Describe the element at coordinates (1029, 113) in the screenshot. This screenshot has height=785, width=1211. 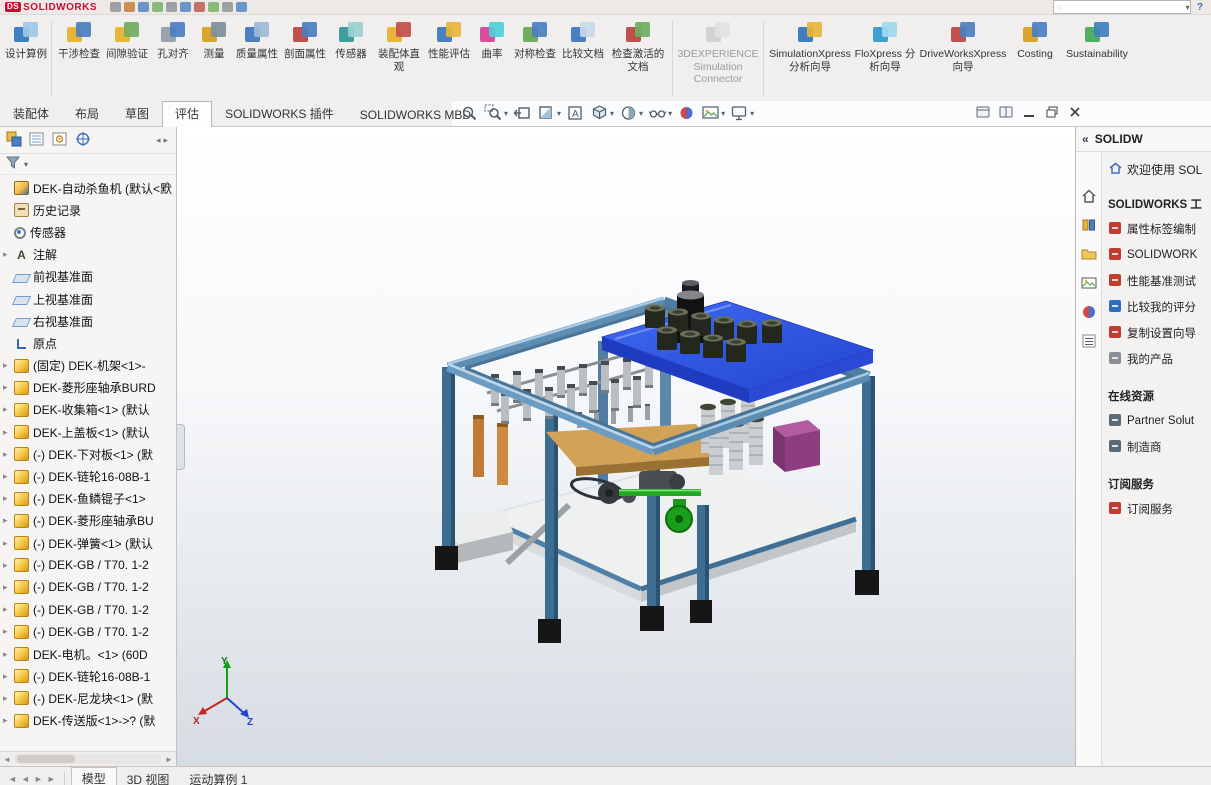
I see `minimize-icon` at that location.